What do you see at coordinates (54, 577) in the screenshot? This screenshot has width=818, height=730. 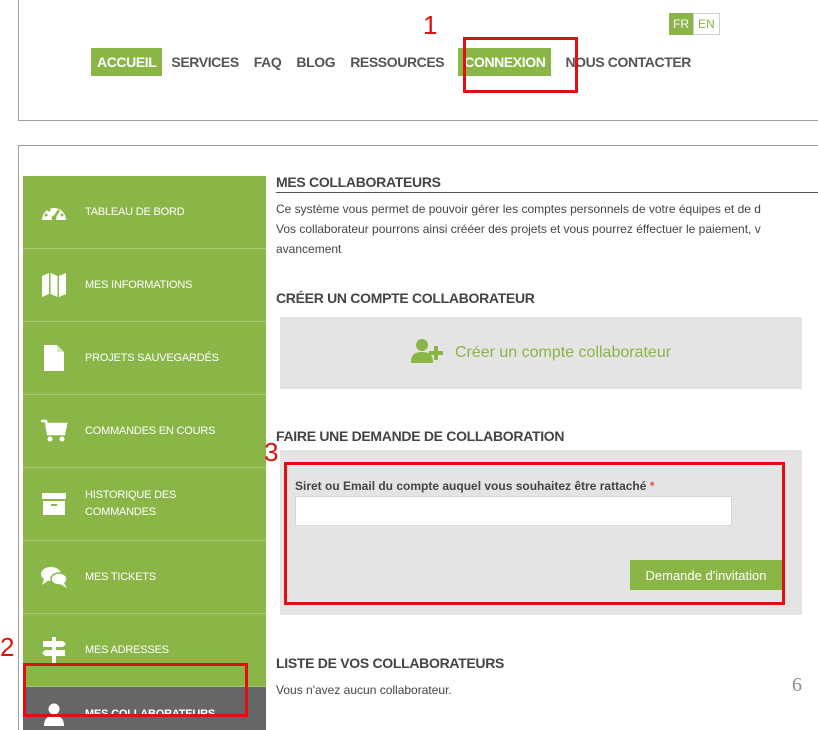 I see `chat-icon` at bounding box center [54, 577].